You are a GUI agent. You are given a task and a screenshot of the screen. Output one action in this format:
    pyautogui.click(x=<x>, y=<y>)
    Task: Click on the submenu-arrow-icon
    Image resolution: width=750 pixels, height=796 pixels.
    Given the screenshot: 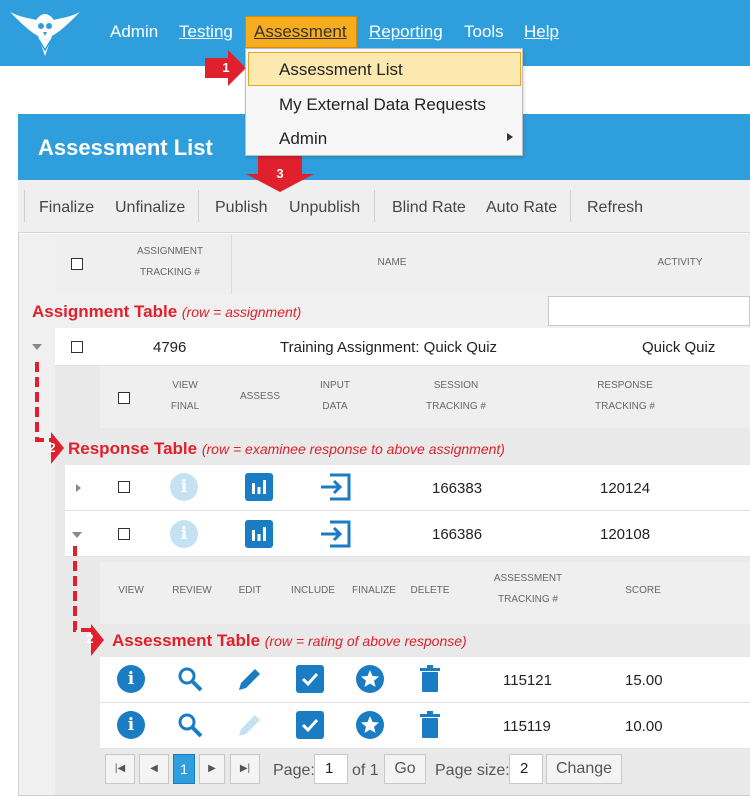 What is the action you would take?
    pyautogui.click(x=510, y=137)
    